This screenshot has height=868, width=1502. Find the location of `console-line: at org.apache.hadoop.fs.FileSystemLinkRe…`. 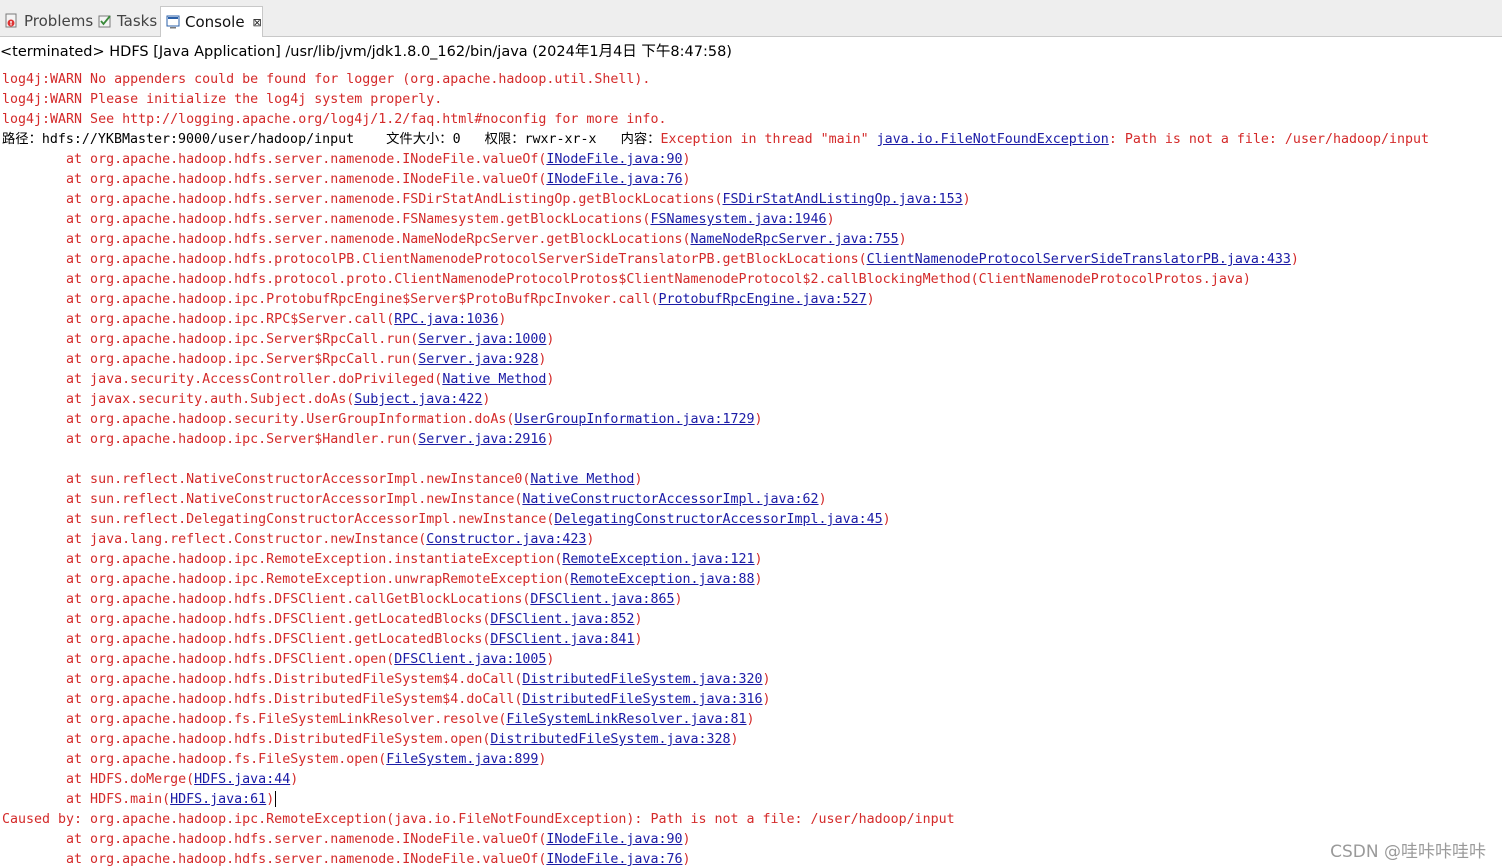

console-line: at org.apache.hadoop.fs.FileSystemLinkRe… is located at coordinates (378, 720).